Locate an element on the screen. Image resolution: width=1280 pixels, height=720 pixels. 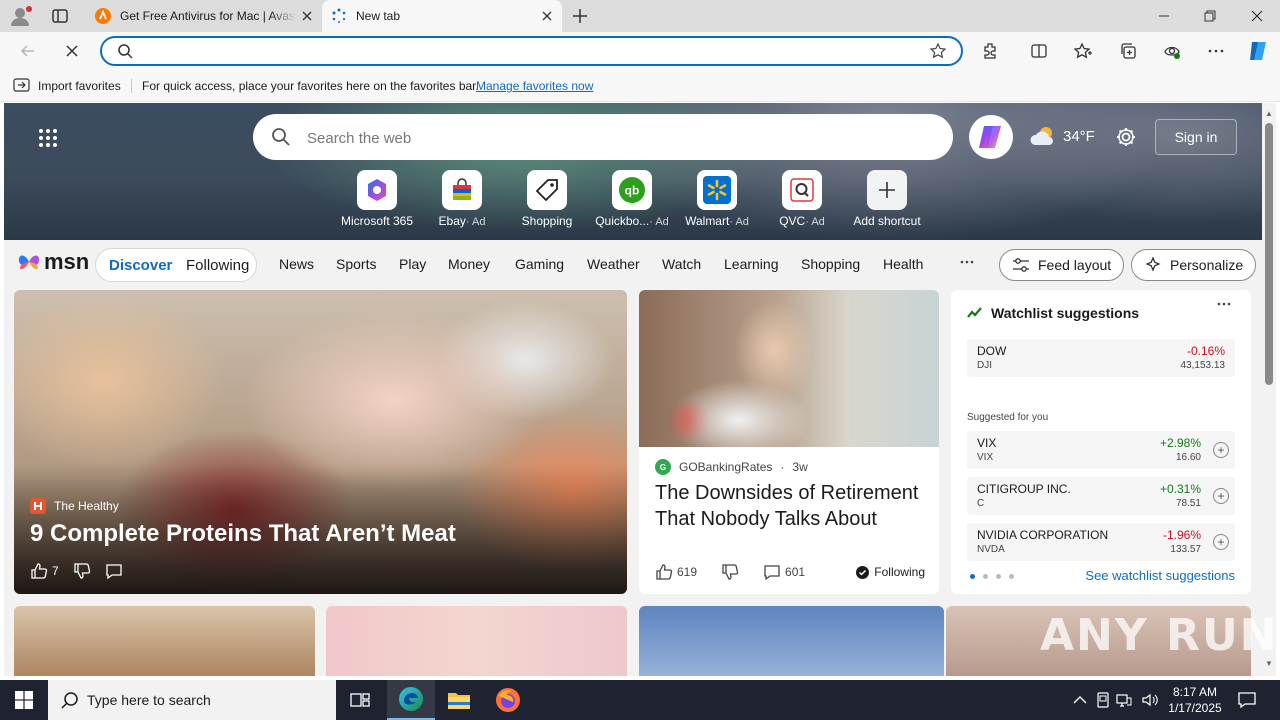
watchlist-more-icon is located at coordinates (1224, 304).